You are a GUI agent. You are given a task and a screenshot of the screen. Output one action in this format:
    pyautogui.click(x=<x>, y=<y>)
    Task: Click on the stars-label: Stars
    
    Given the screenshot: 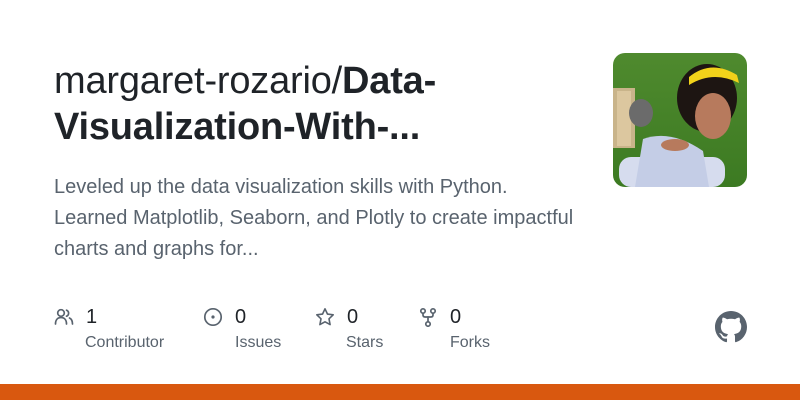 What is the action you would take?
    pyautogui.click(x=365, y=342)
    